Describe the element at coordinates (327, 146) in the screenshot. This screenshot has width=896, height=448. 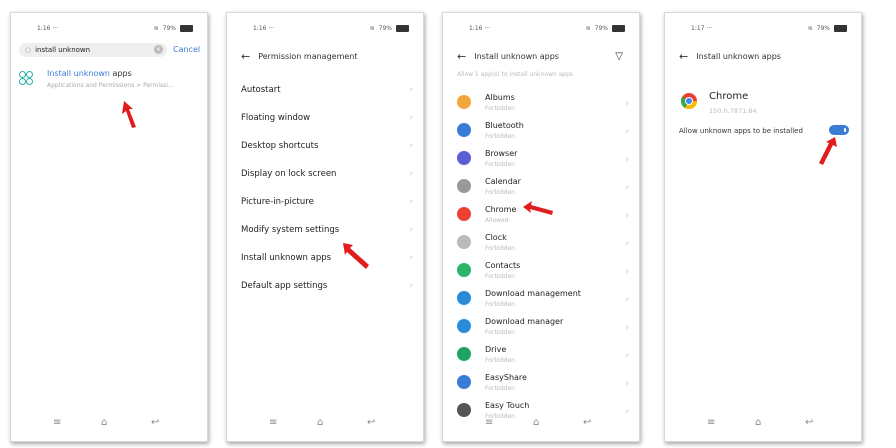
I see `menu-item: Desktop shortcuts ›` at that location.